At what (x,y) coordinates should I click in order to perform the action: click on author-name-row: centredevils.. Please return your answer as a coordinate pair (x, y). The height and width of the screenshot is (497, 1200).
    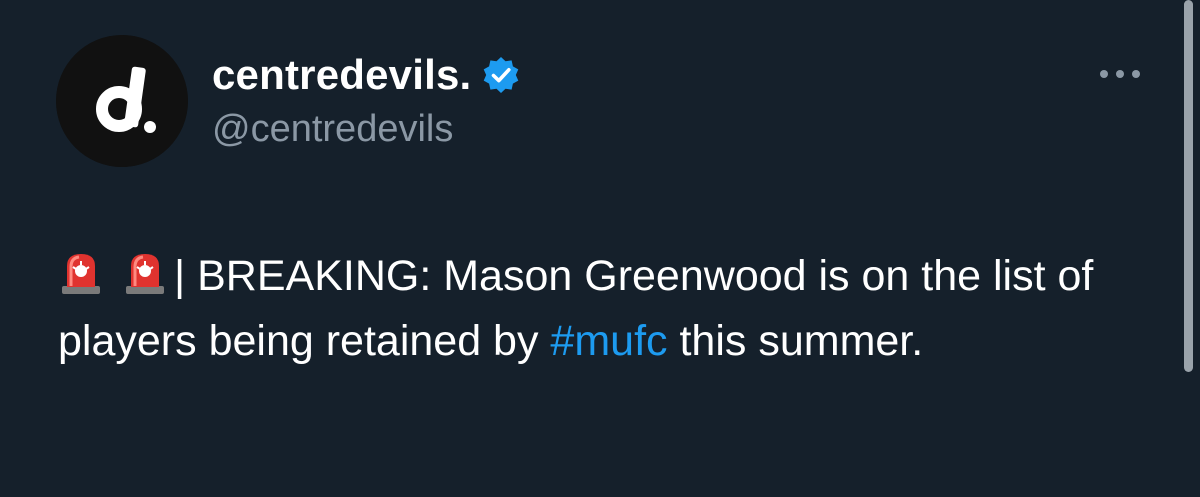
    Looking at the image, I should click on (366, 75).